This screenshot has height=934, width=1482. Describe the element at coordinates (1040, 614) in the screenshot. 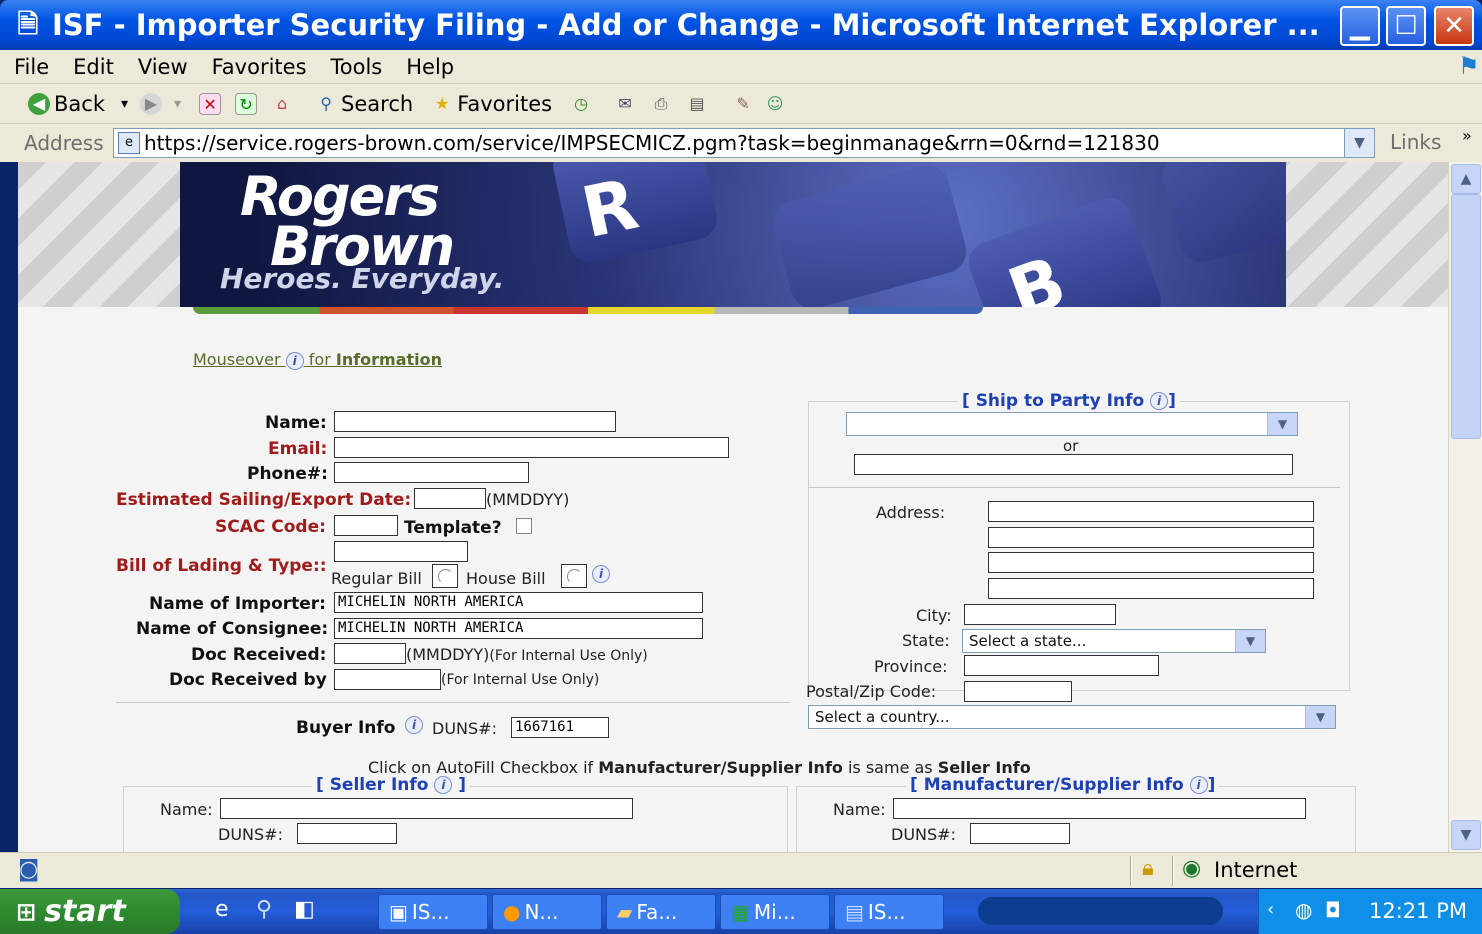

I see `city-input` at that location.